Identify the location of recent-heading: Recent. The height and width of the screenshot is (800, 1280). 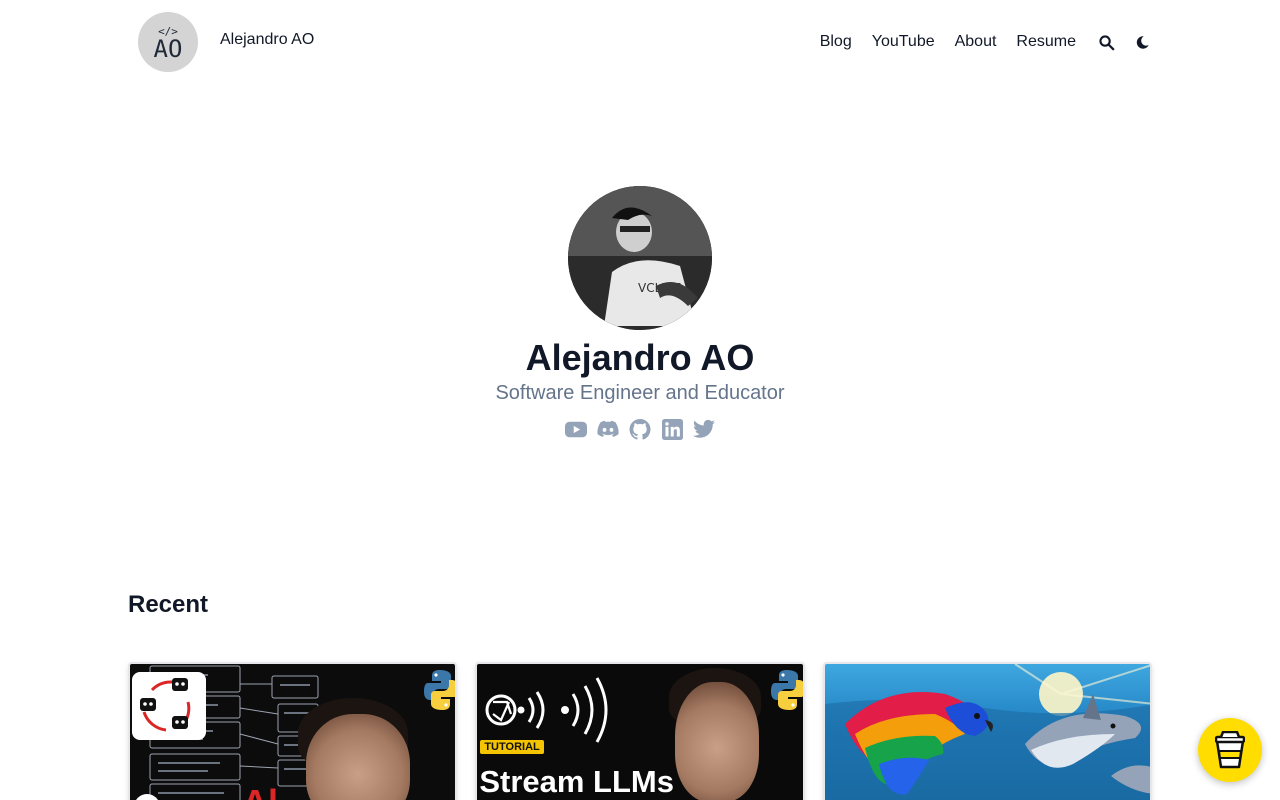
(168, 604).